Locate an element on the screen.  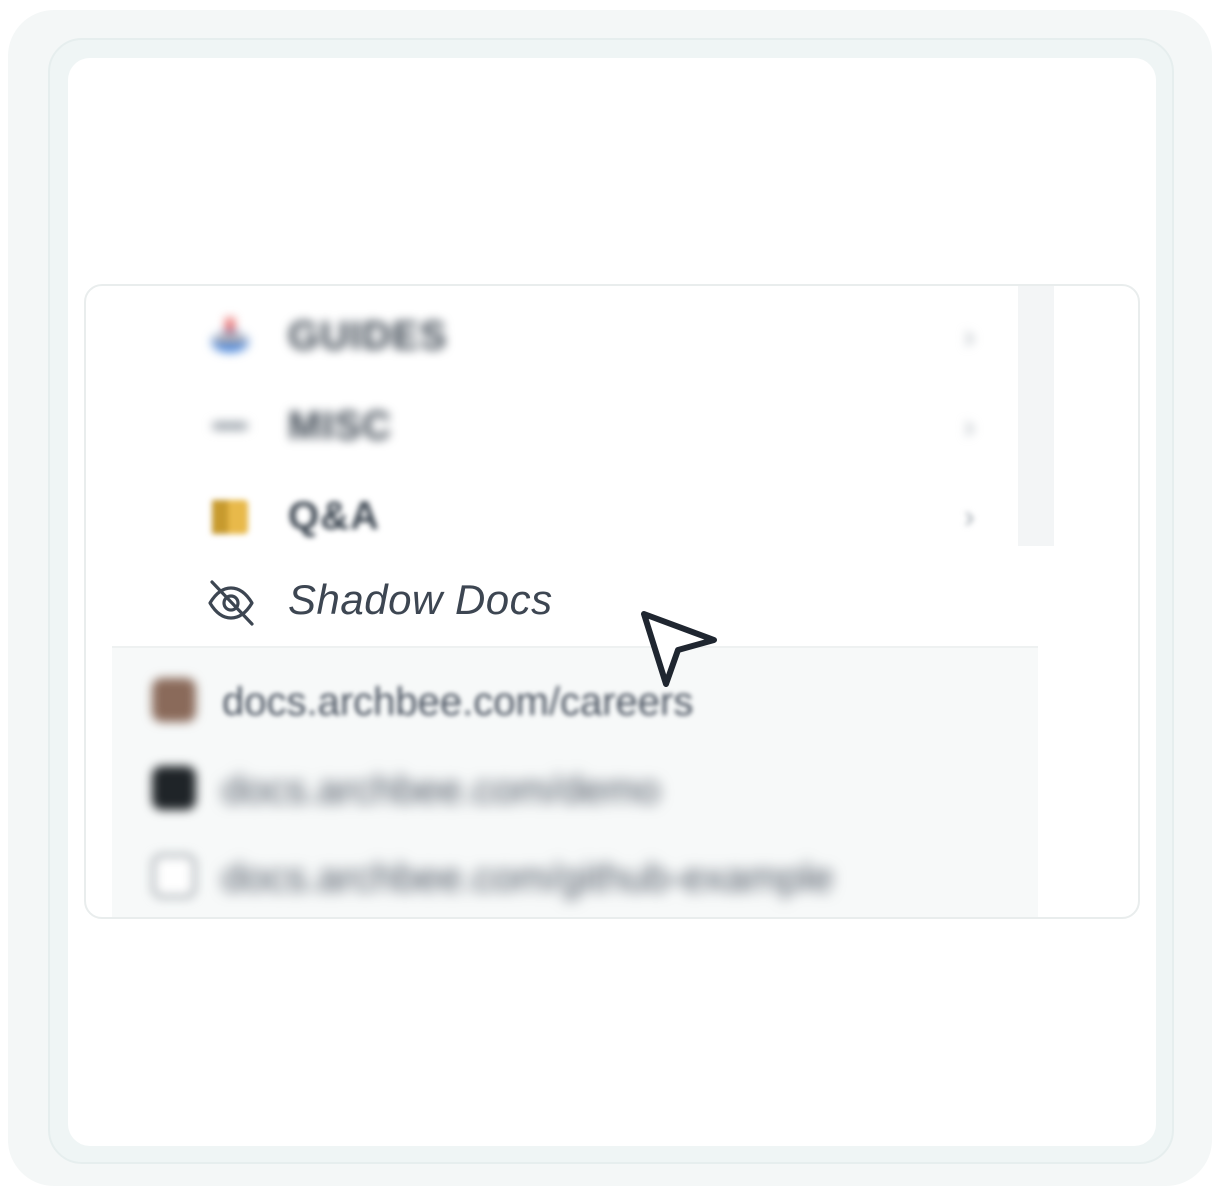
sidebar-item-shadow-docs is located at coordinates (593, 600).